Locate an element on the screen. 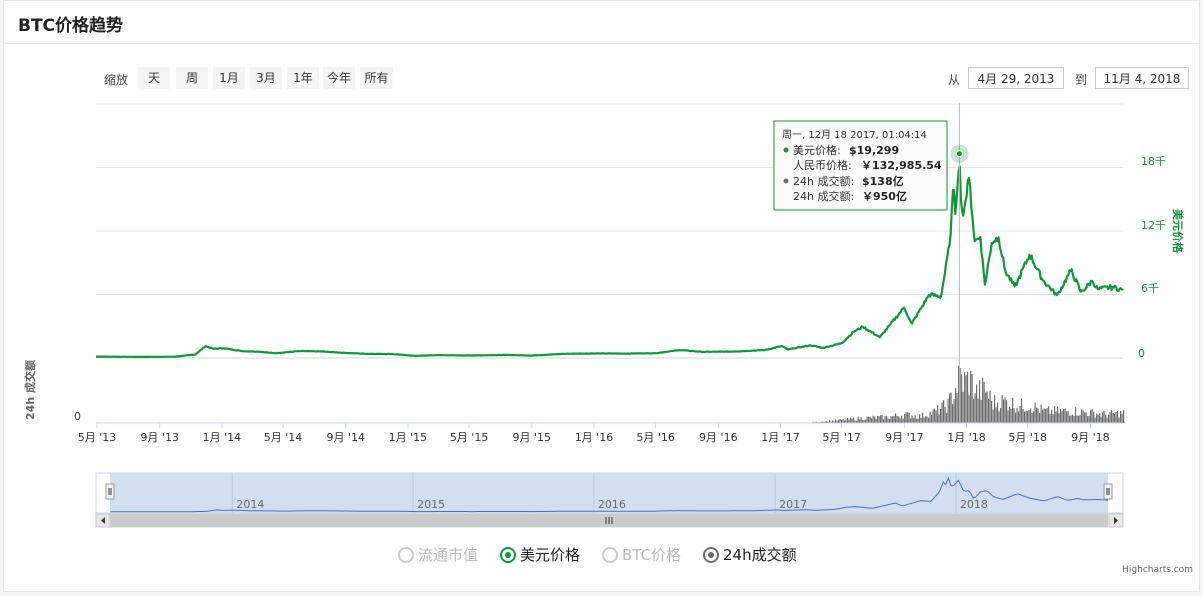 The width and height of the screenshot is (1203, 596). x-tick-label: 1月 '17 is located at coordinates (780, 437).